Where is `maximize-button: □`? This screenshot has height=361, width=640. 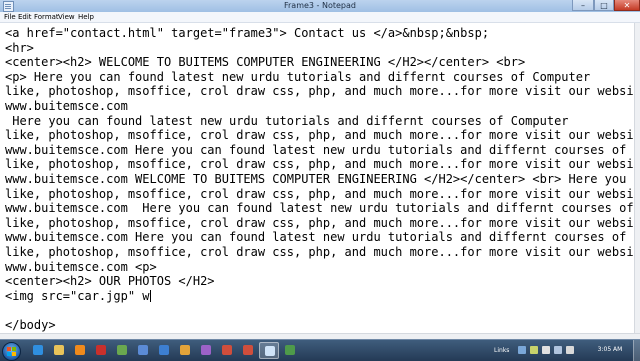 maximize-button: □ is located at coordinates (604, 5).